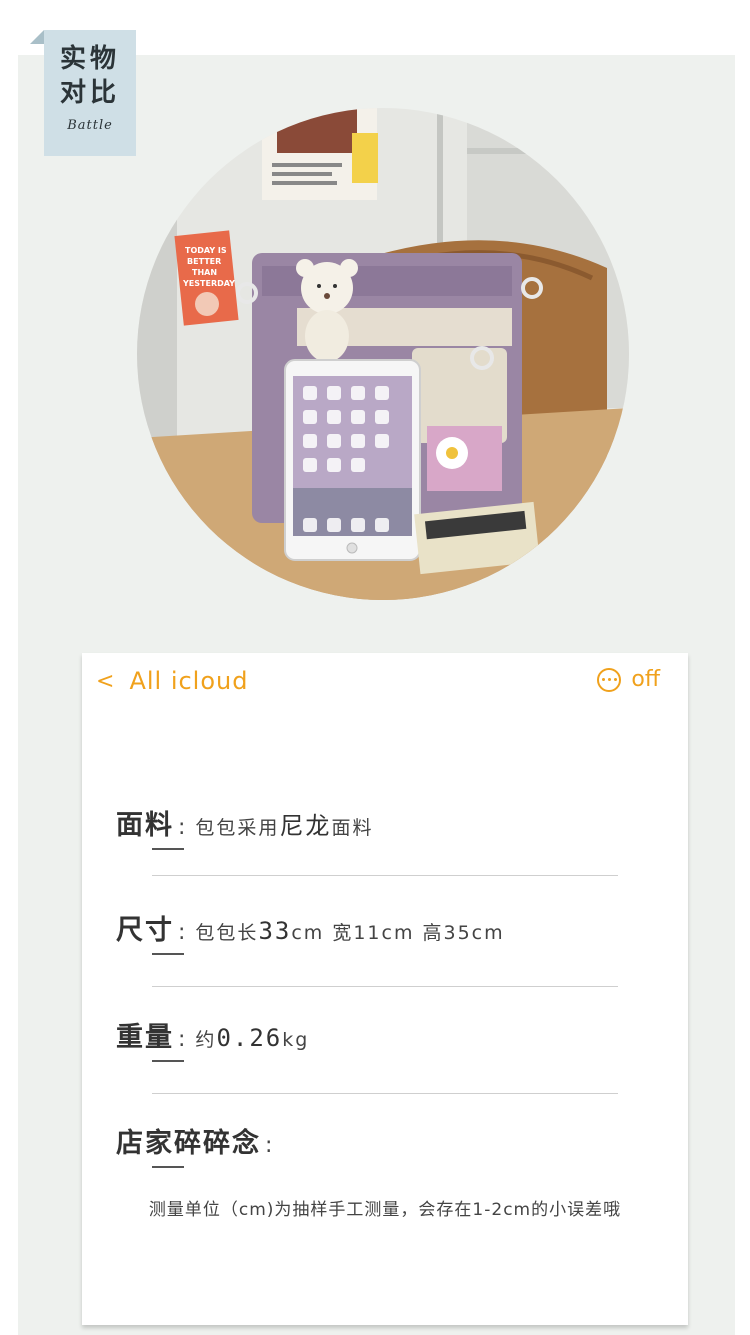 This screenshot has width=750, height=1335. Describe the element at coordinates (204, 261) in the screenshot. I see `sign-line-2: BETTER` at that location.